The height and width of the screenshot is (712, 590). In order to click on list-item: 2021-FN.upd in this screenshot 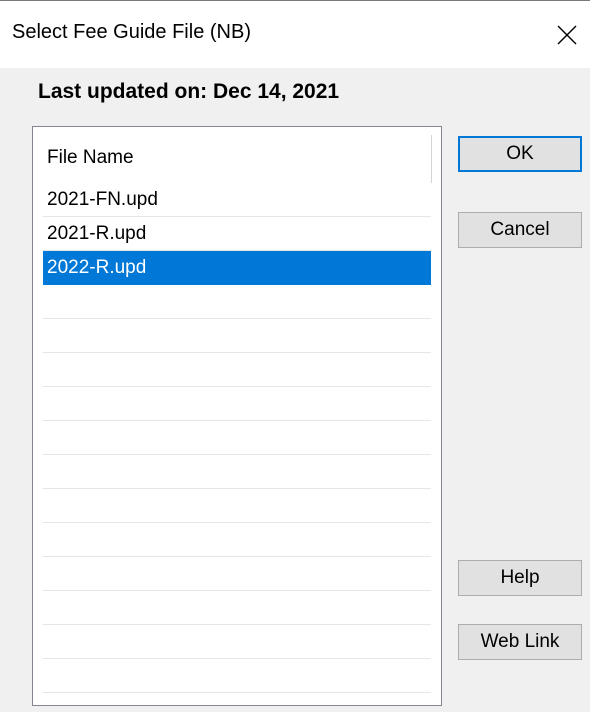, I will do `click(237, 200)`.